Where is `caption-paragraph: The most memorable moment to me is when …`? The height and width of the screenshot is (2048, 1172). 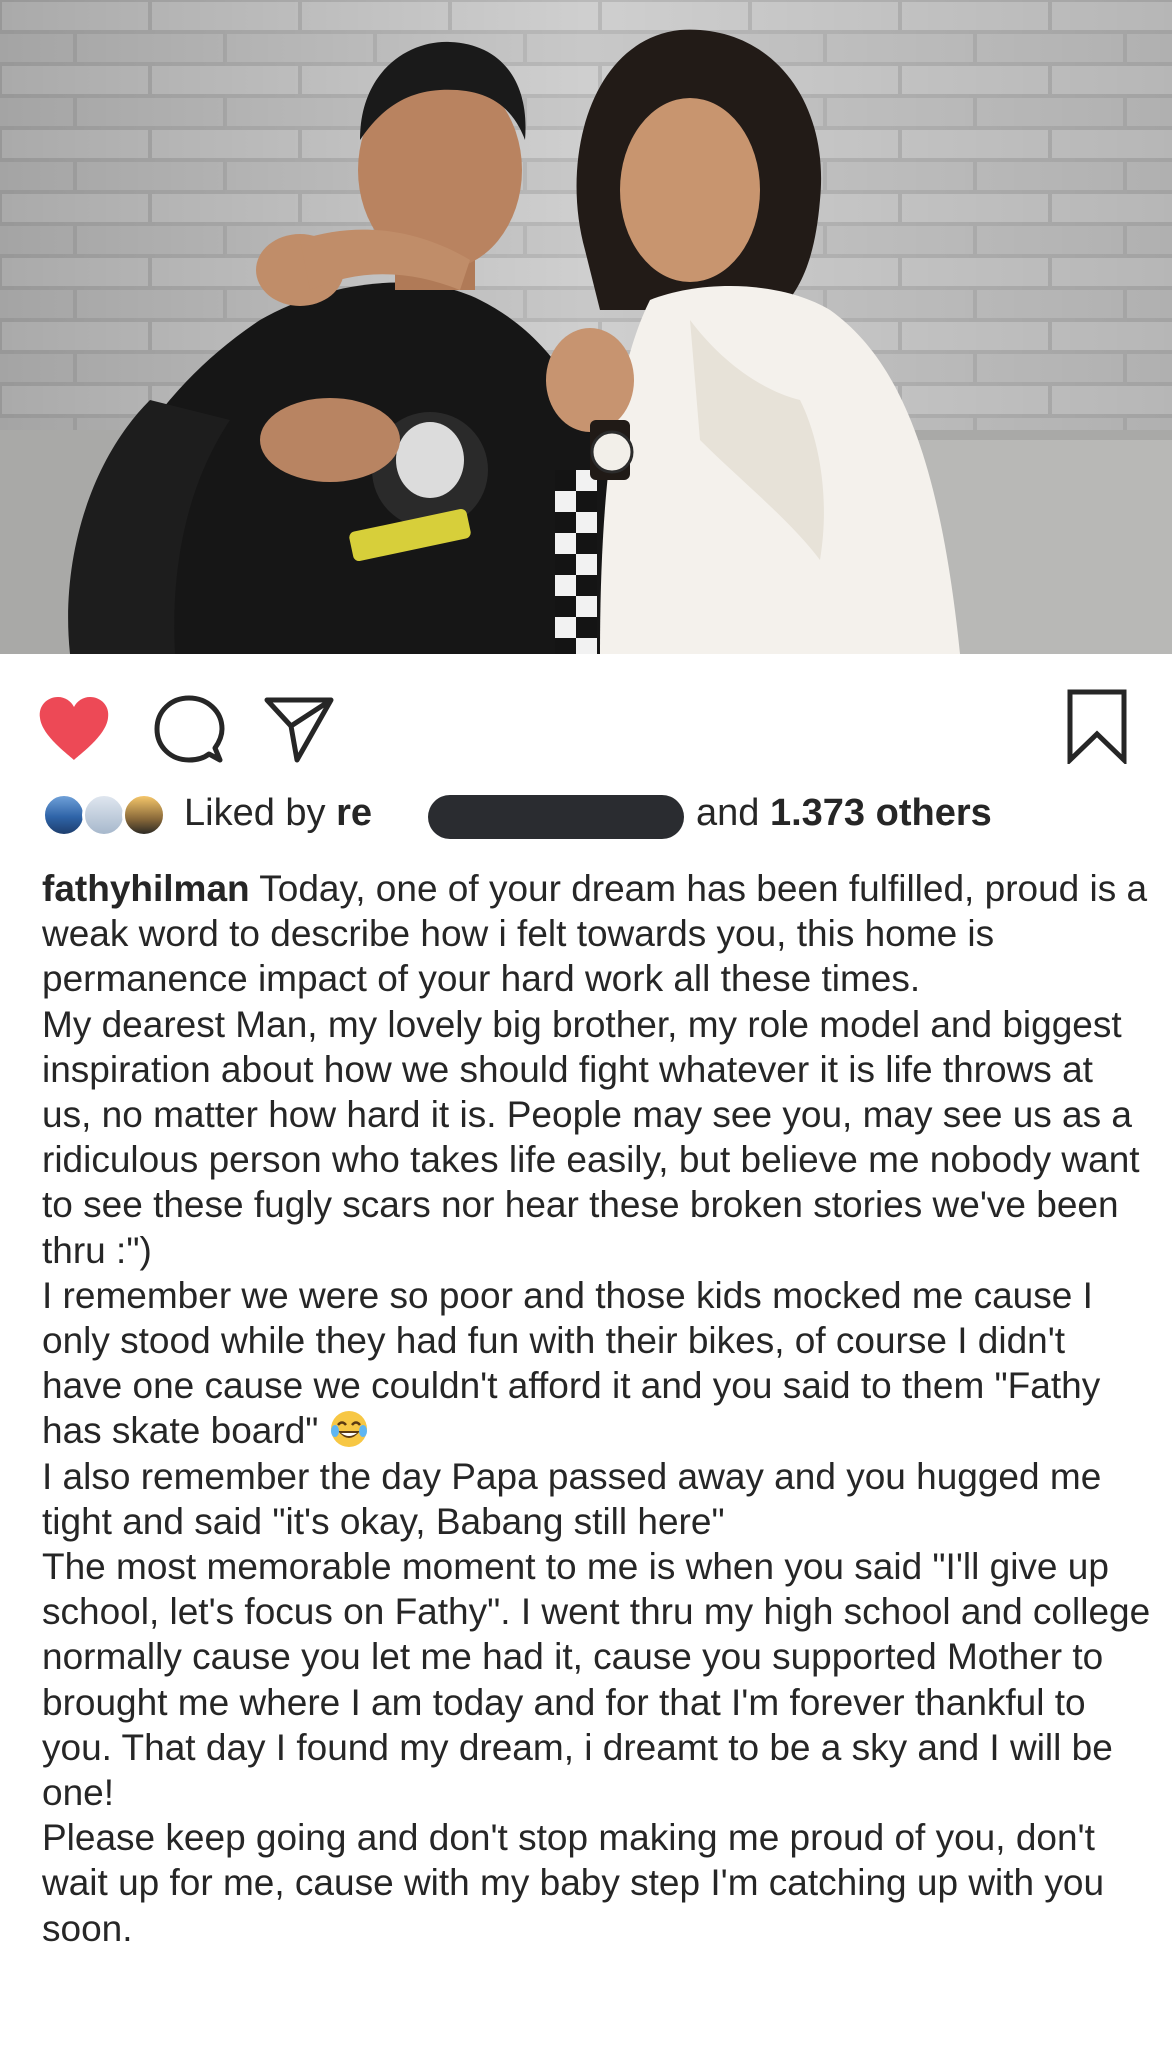 caption-paragraph: The most memorable moment to me is when … is located at coordinates (596, 1680).